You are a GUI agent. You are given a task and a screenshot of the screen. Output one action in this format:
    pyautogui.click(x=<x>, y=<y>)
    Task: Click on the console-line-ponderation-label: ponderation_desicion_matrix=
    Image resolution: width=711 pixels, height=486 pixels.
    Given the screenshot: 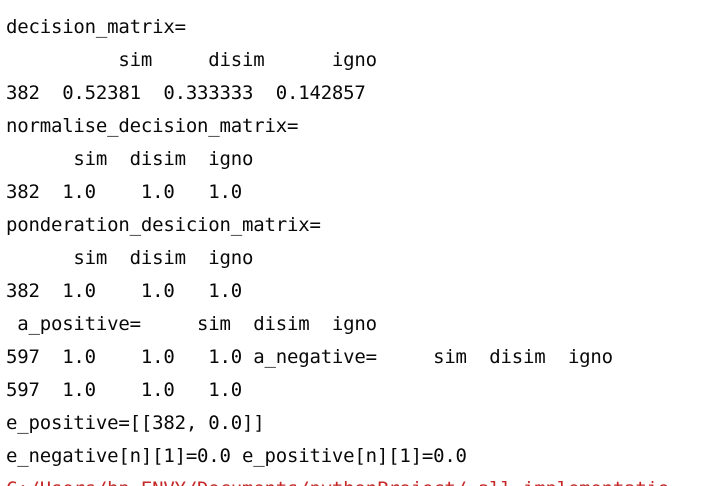 What is the action you would take?
    pyautogui.click(x=163, y=225)
    